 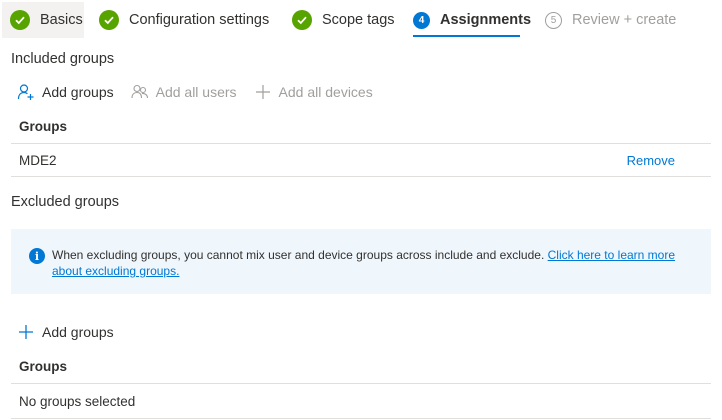 I want to click on add-all-devices-button: Add all devices, so click(x=313, y=92).